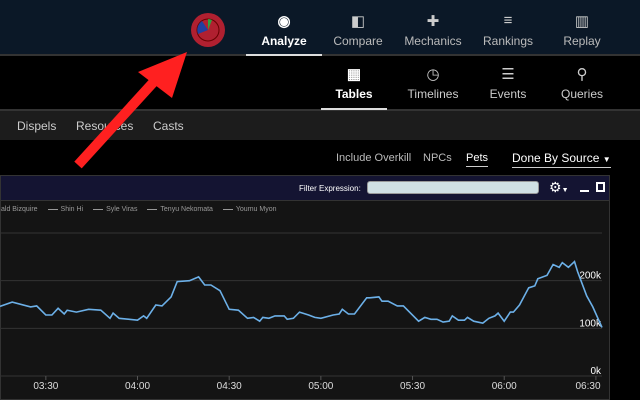 Image resolution: width=640 pixels, height=400 pixels. I want to click on x-tick-label: 04:30, so click(229, 386).